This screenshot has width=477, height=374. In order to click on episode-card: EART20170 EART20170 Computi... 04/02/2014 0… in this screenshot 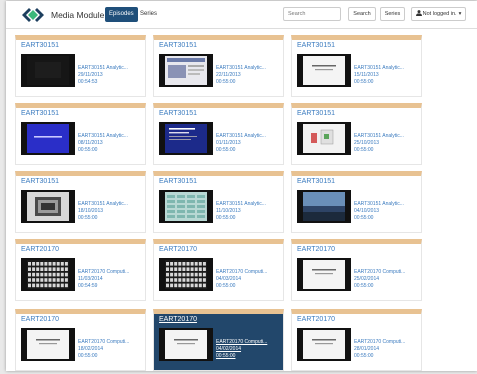, I will do `click(218, 340)`.